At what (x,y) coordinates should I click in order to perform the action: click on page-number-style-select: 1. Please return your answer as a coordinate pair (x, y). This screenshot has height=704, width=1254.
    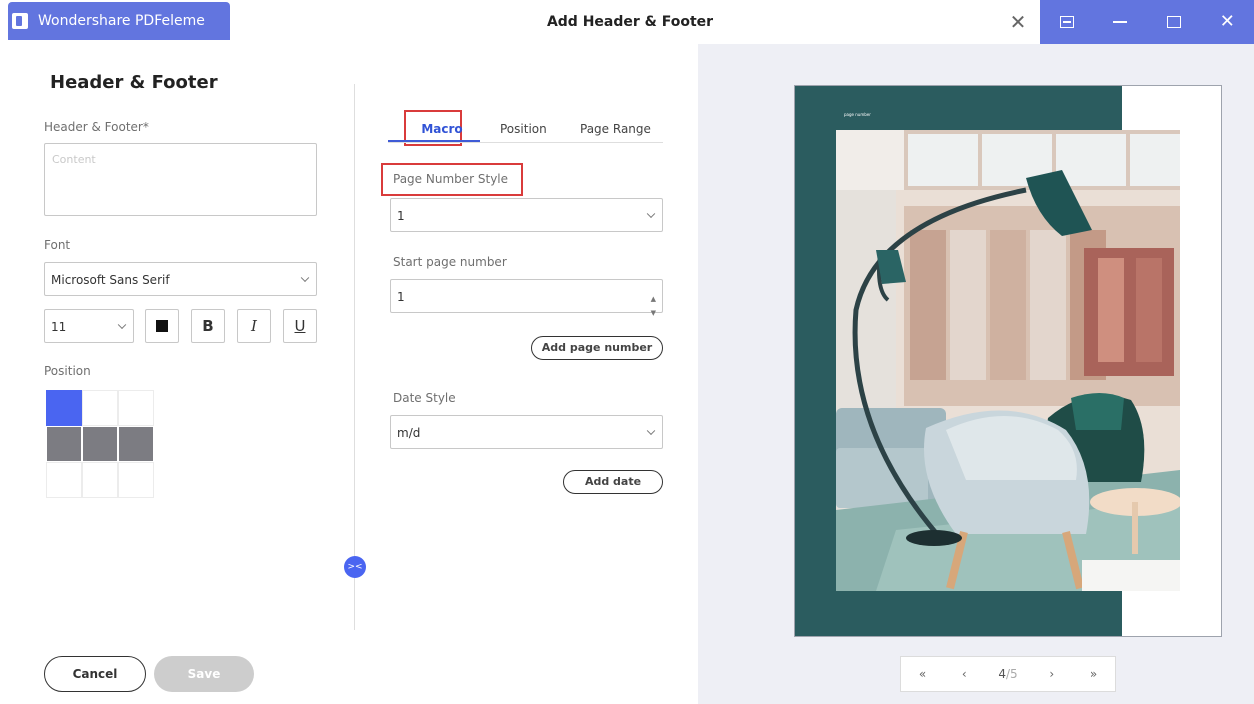
    Looking at the image, I should click on (526, 215).